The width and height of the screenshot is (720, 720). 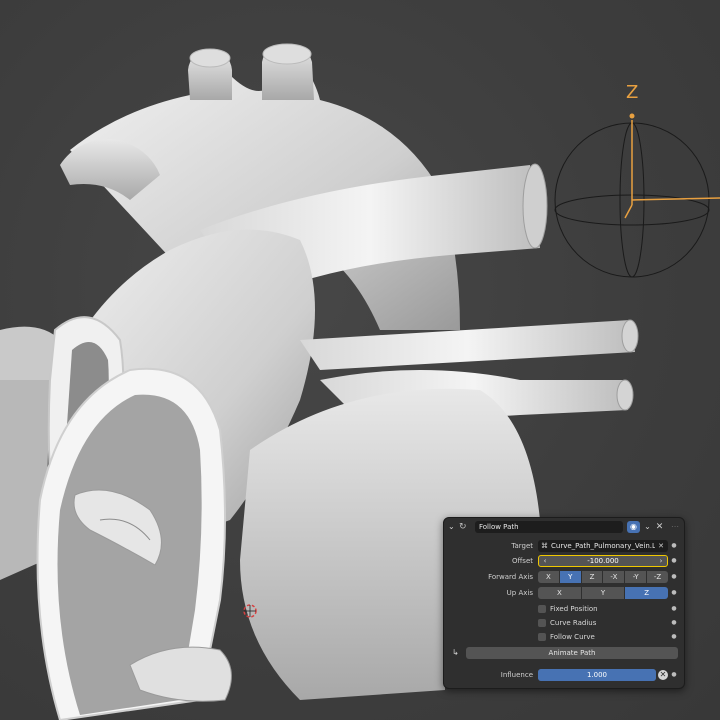 I want to click on offset-field: ‹ -100.000 ›, so click(x=603, y=561).